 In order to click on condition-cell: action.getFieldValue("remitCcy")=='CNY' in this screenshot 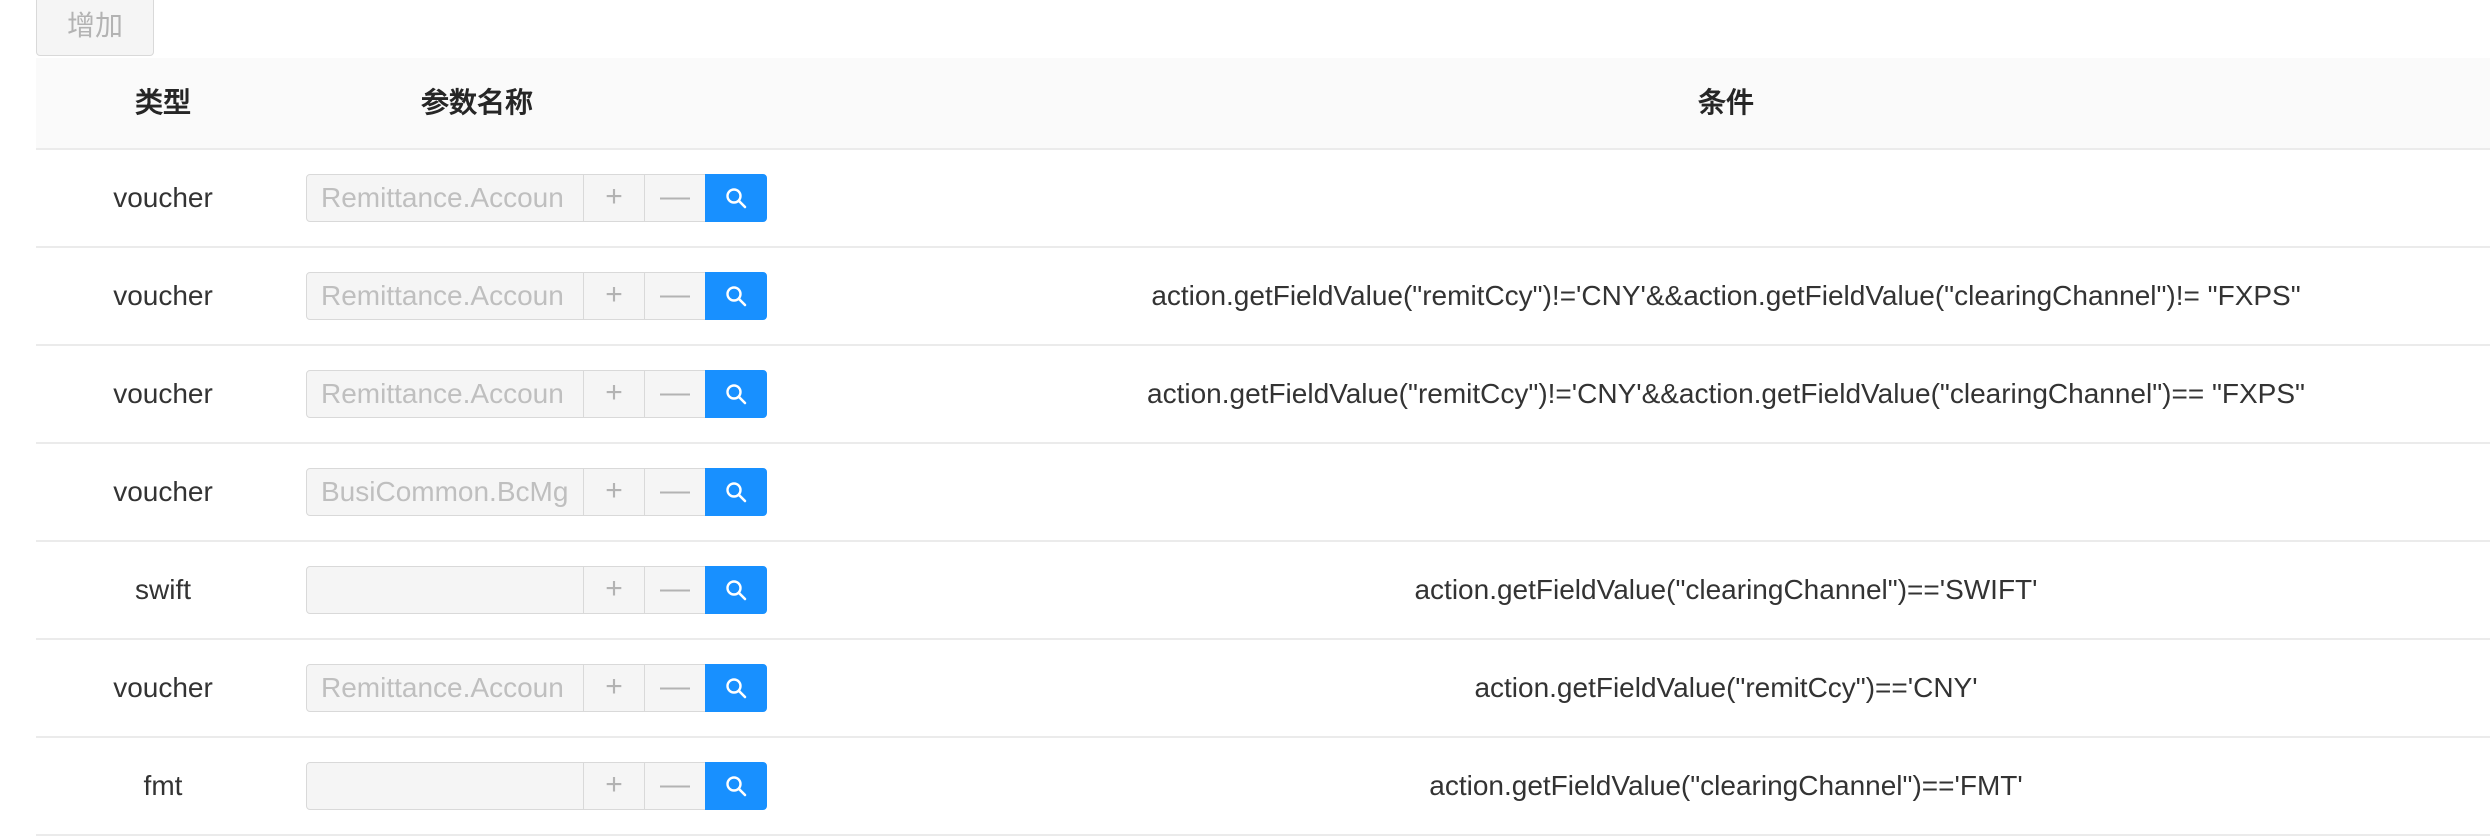, I will do `click(1726, 687)`.